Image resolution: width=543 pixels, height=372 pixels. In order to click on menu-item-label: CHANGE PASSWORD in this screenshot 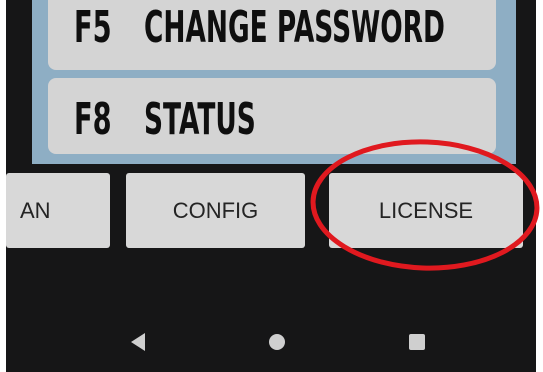, I will do `click(294, 27)`.